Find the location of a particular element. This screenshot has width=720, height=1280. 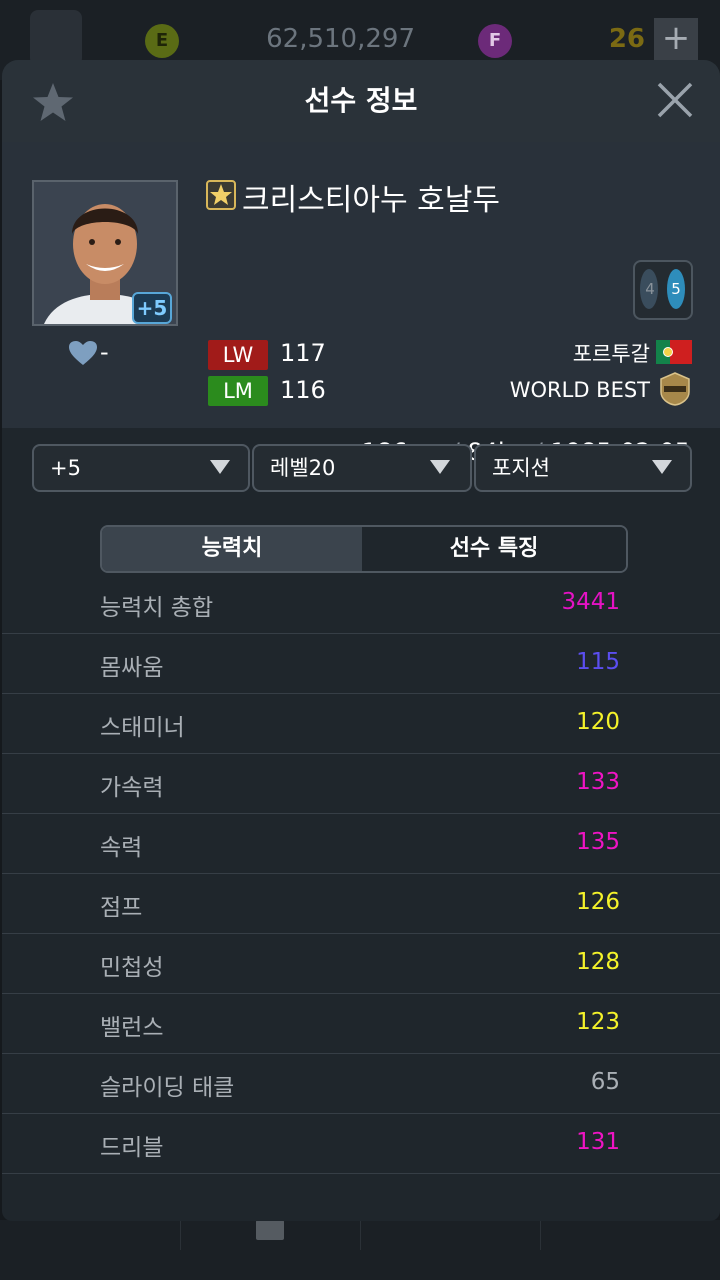

heart-icon is located at coordinates (83, 353).